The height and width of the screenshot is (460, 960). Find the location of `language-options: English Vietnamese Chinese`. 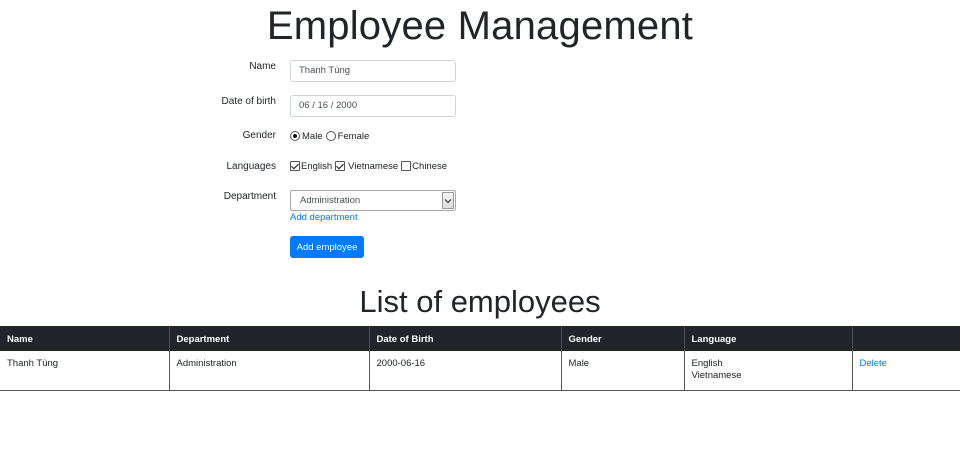

language-options: English Vietnamese Chinese is located at coordinates (368, 166).